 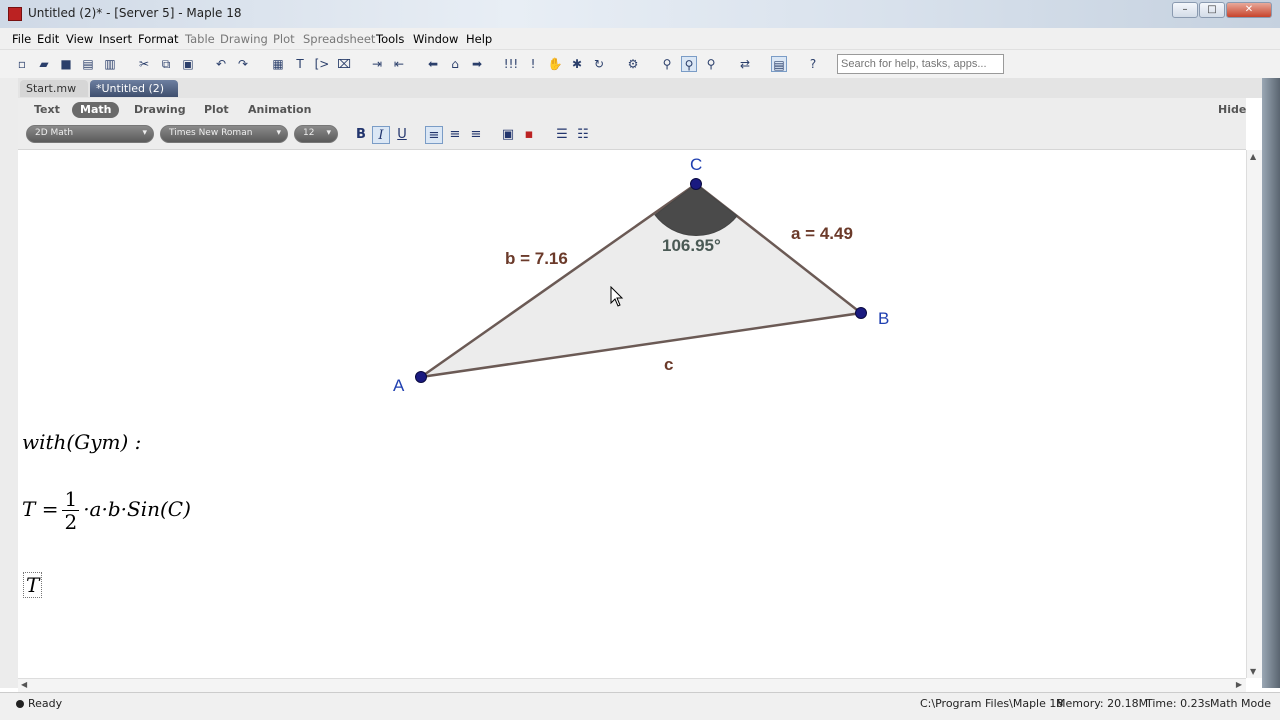 I want to click on menu-spreadsheet: Spreadsheet, so click(x=339, y=39).